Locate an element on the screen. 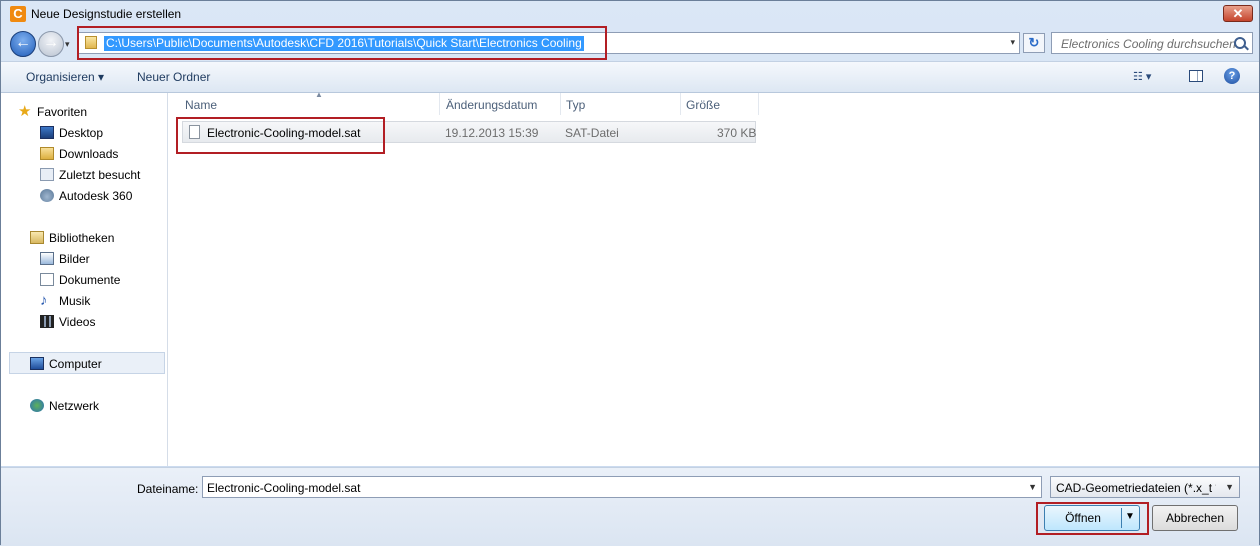  sidebar-item-desktop: Desktop is located at coordinates (72, 133).